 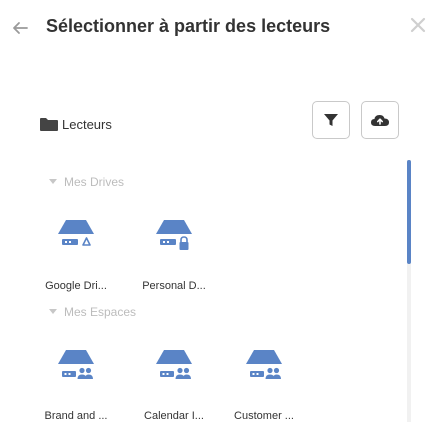 I want to click on filter-button, so click(x=331, y=120).